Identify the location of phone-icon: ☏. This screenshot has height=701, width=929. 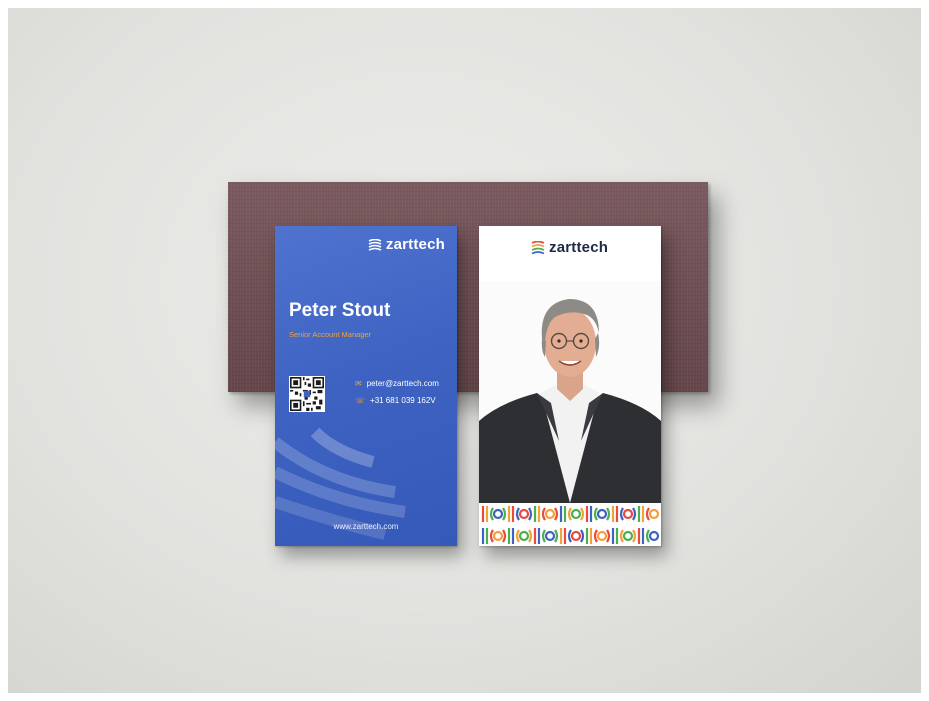
(360, 400).